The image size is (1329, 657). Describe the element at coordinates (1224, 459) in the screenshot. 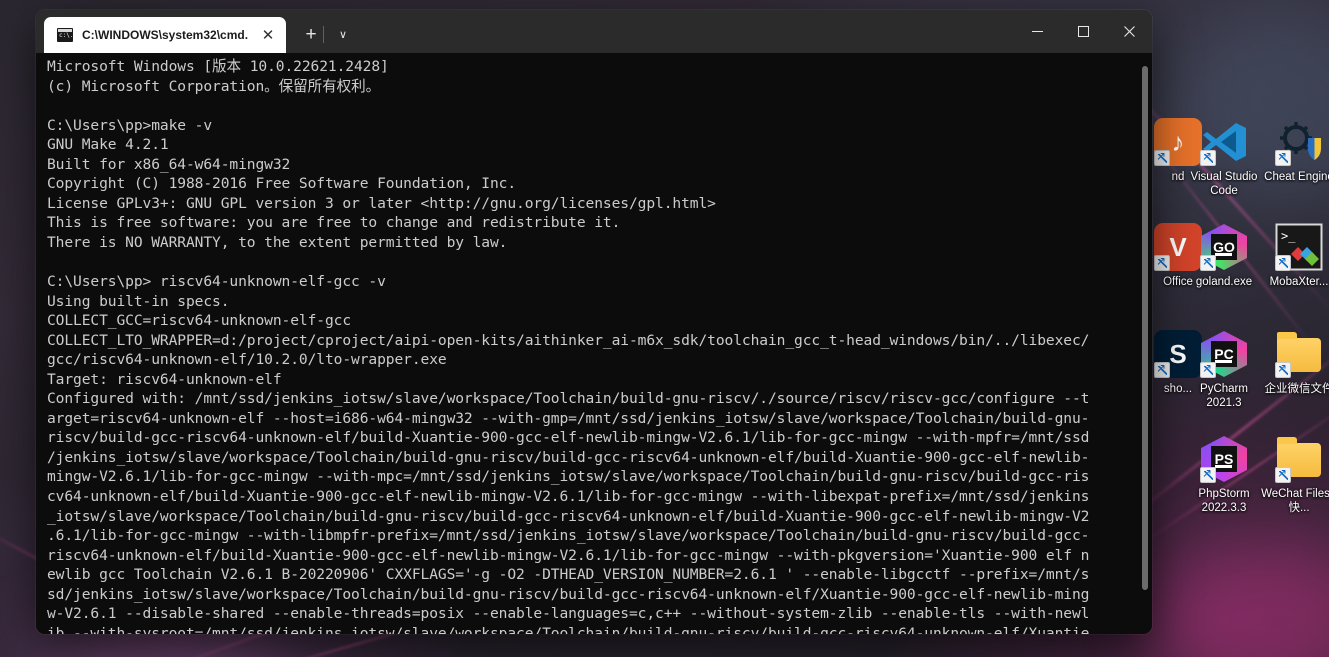

I see `icon-phpstorm-art: PS ↗` at that location.